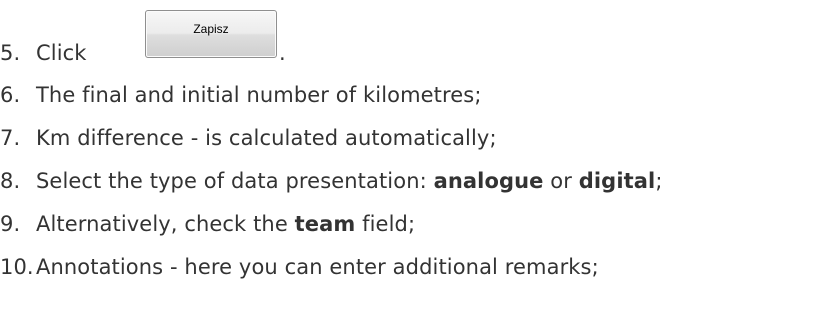 Image resolution: width=818 pixels, height=336 pixels. I want to click on save-button: Zapisz, so click(211, 34).